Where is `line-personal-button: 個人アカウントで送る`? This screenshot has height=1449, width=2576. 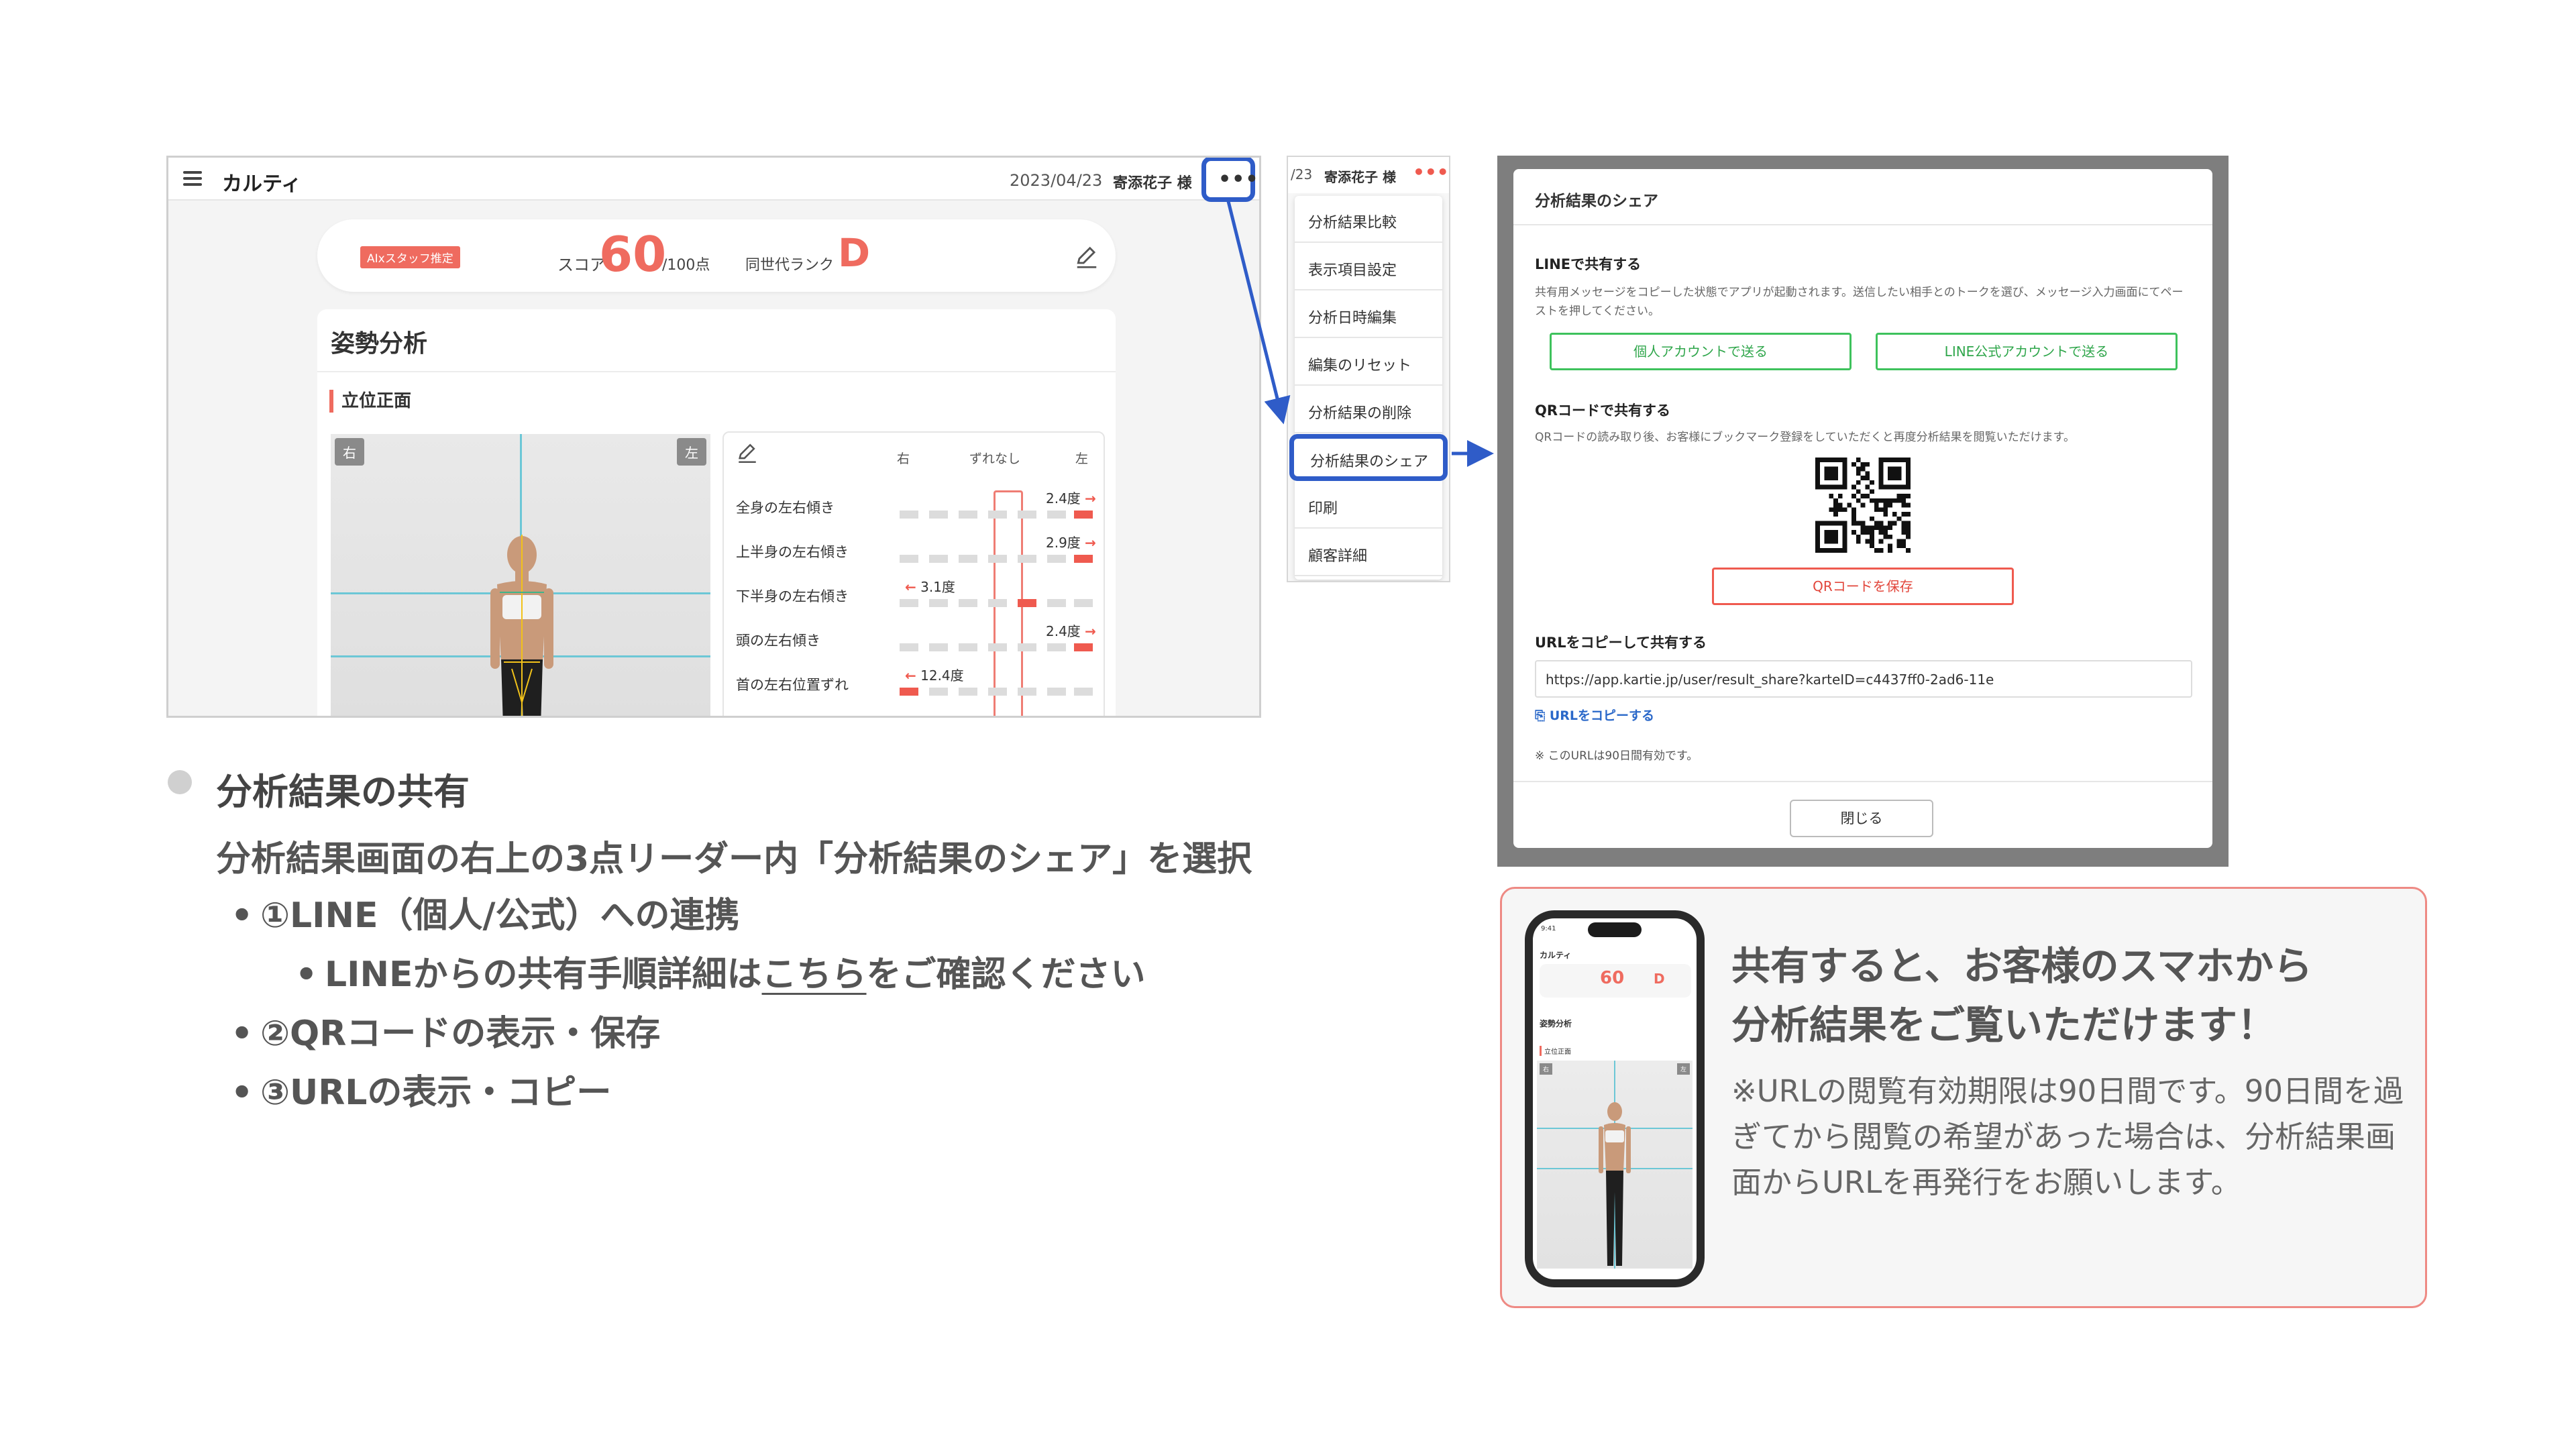 line-personal-button: 個人アカウントで送る is located at coordinates (1700, 351).